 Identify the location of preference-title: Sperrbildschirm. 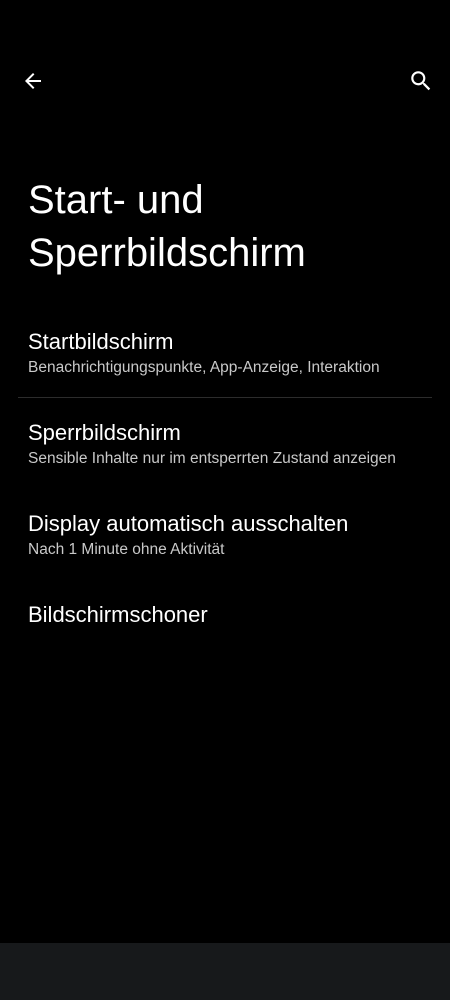
(104, 432).